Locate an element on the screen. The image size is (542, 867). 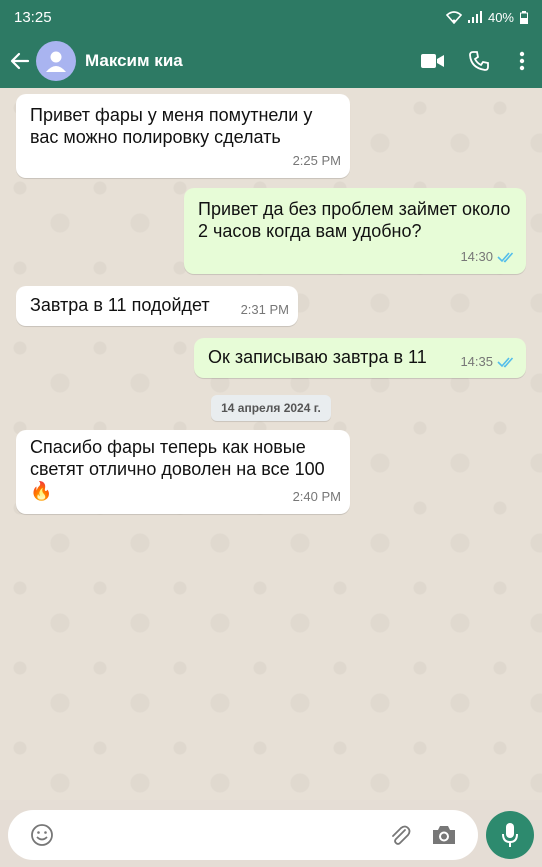
message-incoming: Завтра в 11 подойдет 2:31 PM is located at coordinates (157, 306).